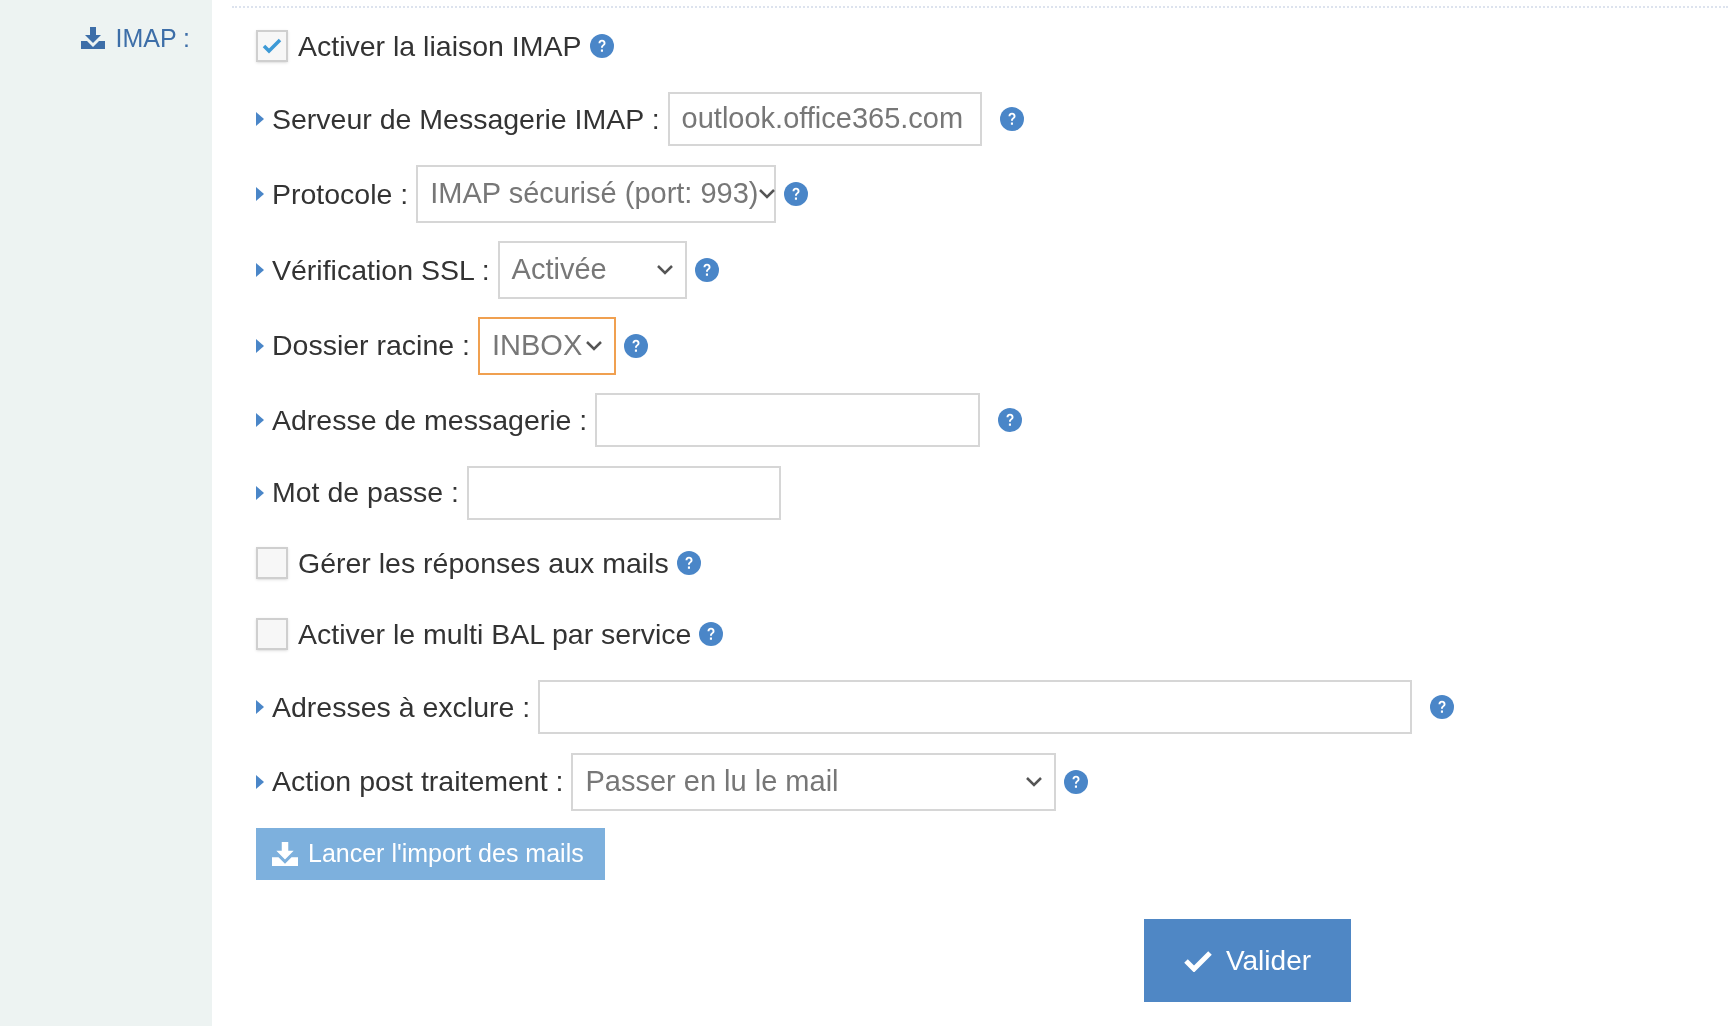 The width and height of the screenshot is (1728, 1026). I want to click on select-dropdown: IMAP sécurisé (port: 993), so click(596, 194).